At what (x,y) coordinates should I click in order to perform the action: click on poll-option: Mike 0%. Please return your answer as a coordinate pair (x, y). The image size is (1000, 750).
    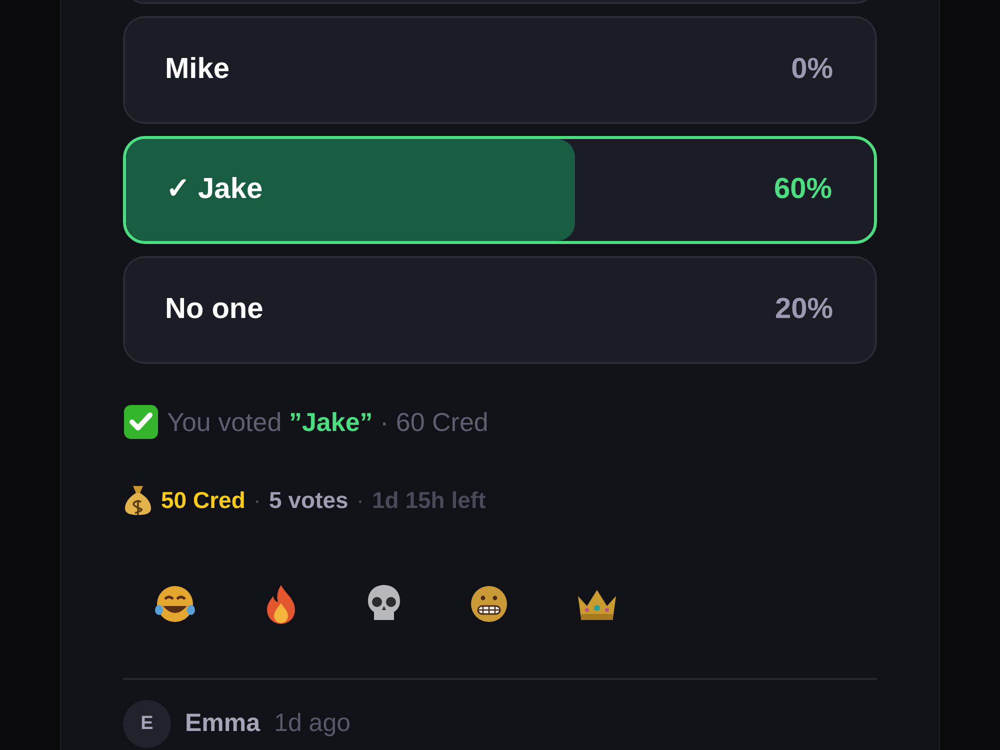
    Looking at the image, I should click on (500, 70).